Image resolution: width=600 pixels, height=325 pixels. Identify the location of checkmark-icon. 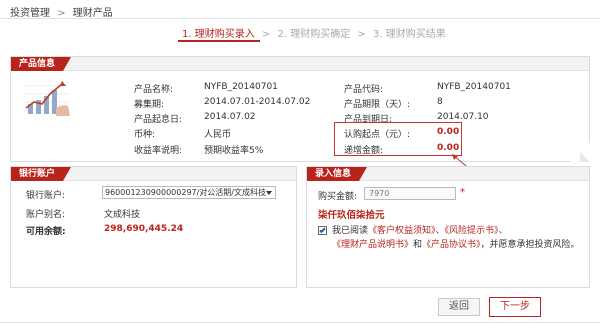
(322, 230).